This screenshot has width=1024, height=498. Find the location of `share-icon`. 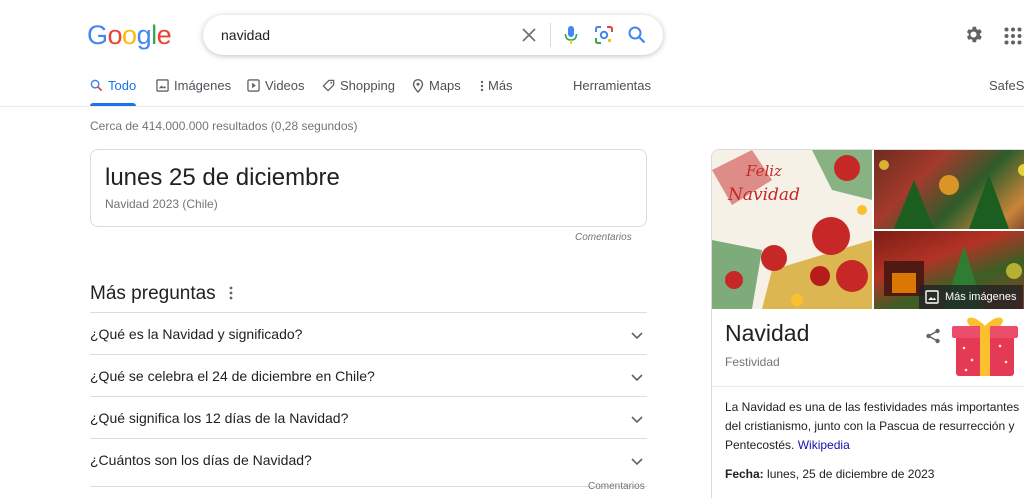

share-icon is located at coordinates (933, 338).